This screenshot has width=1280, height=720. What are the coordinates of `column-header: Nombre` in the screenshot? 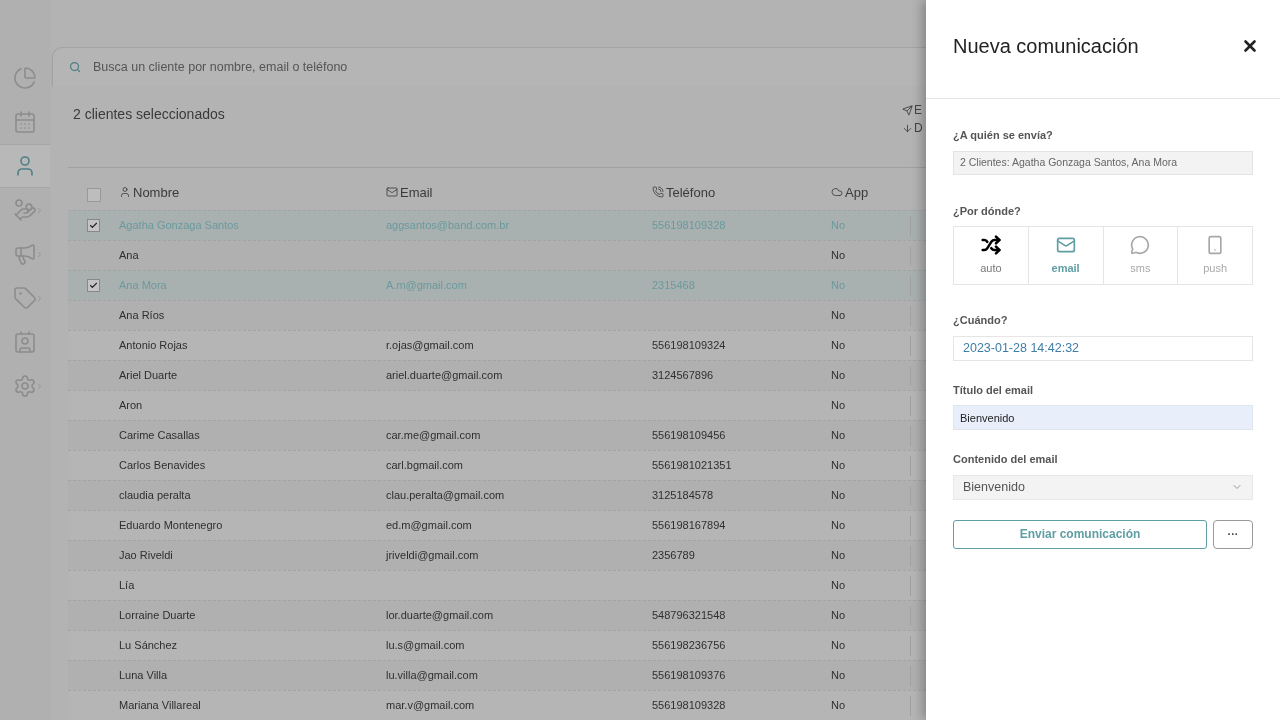 It's located at (252, 192).